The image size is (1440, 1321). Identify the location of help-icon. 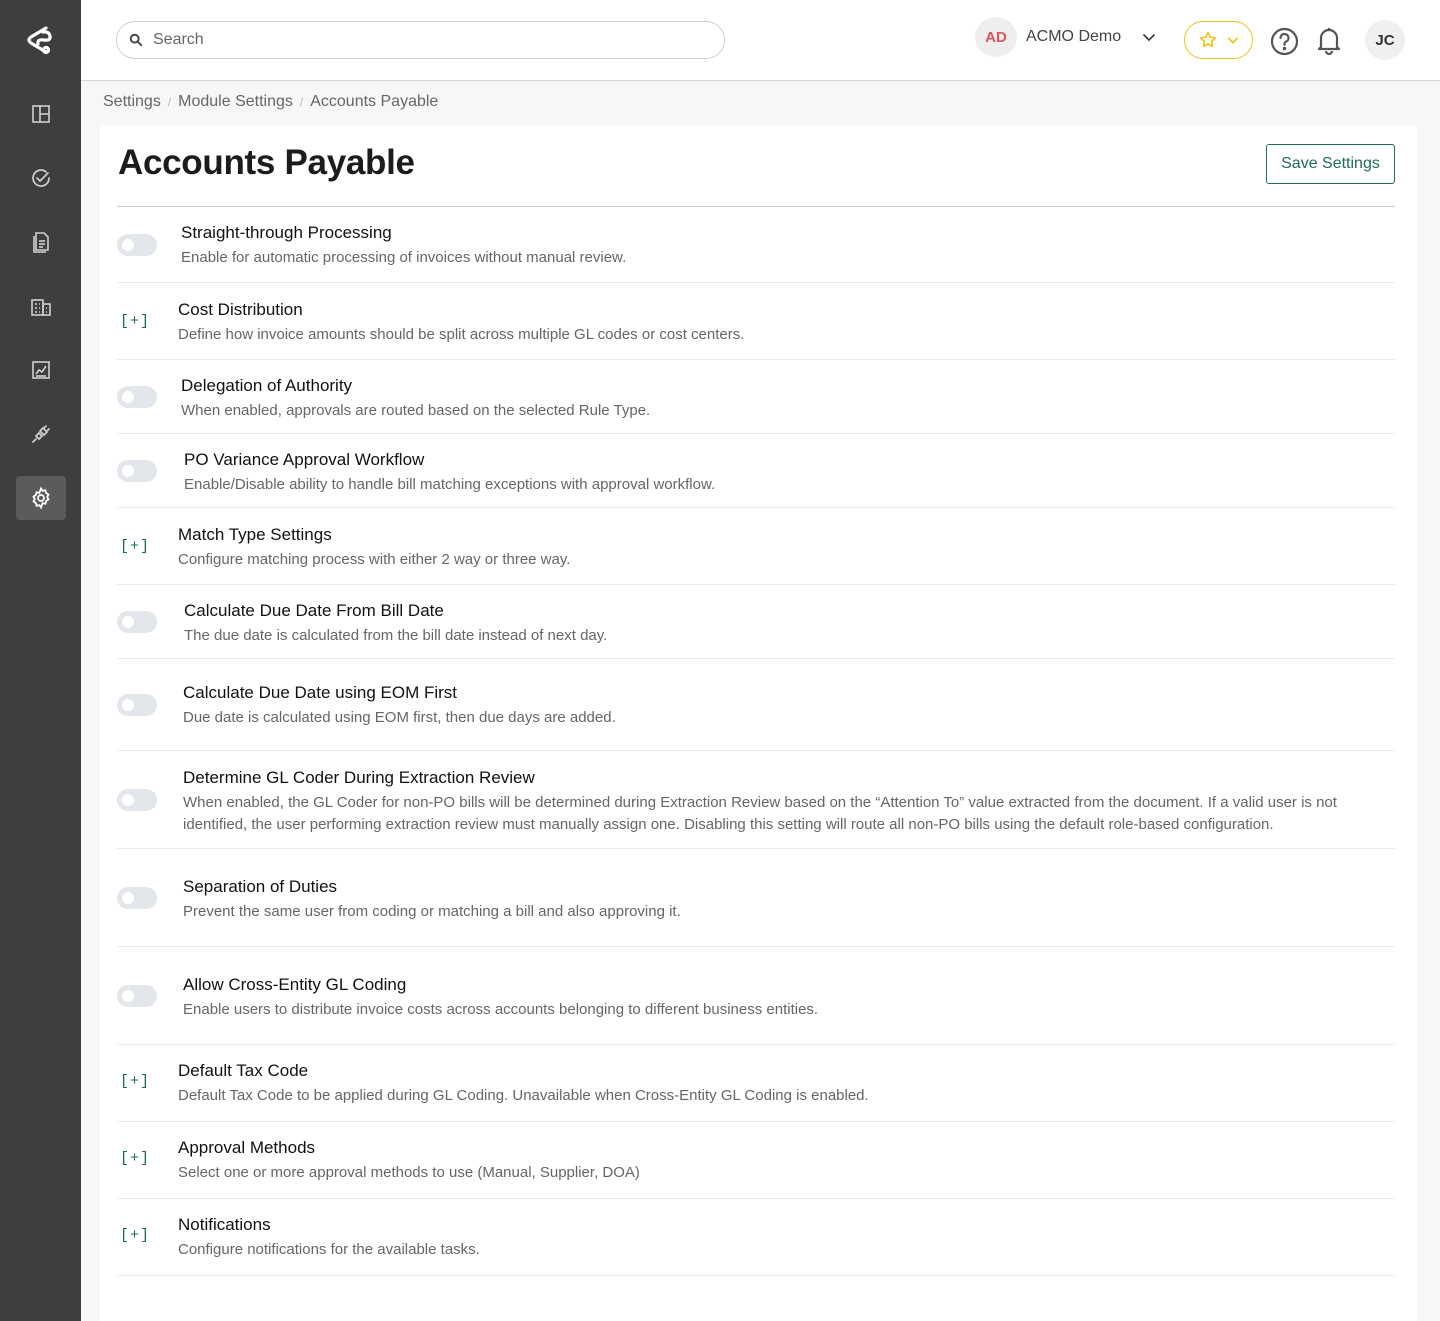
(1284, 41).